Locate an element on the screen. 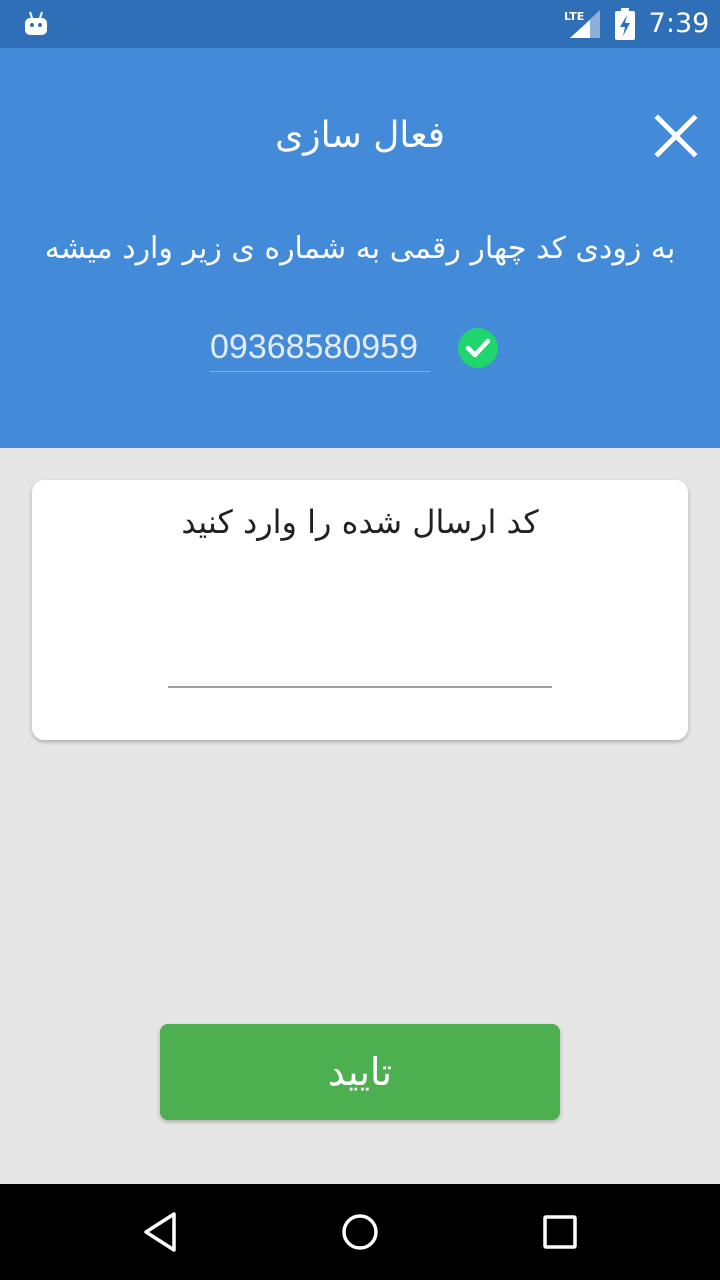 The height and width of the screenshot is (1280, 720). battery-charging-icon is located at coordinates (625, 24).